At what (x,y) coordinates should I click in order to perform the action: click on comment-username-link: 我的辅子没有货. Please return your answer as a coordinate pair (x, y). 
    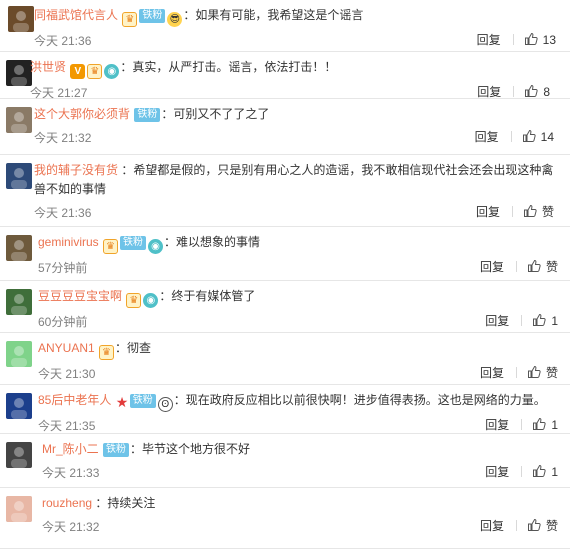
    Looking at the image, I should click on (76, 170).